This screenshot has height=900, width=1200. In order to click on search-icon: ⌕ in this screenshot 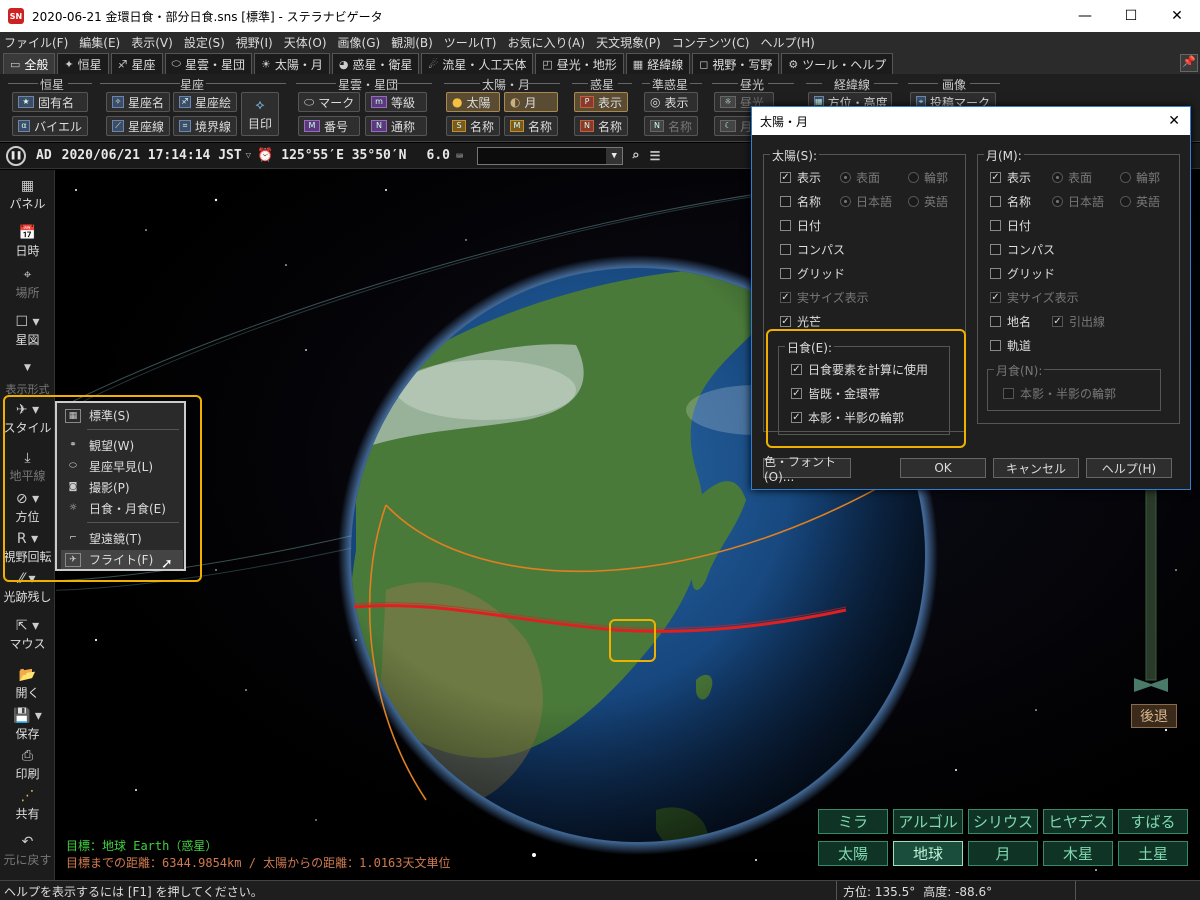, I will do `click(635, 156)`.